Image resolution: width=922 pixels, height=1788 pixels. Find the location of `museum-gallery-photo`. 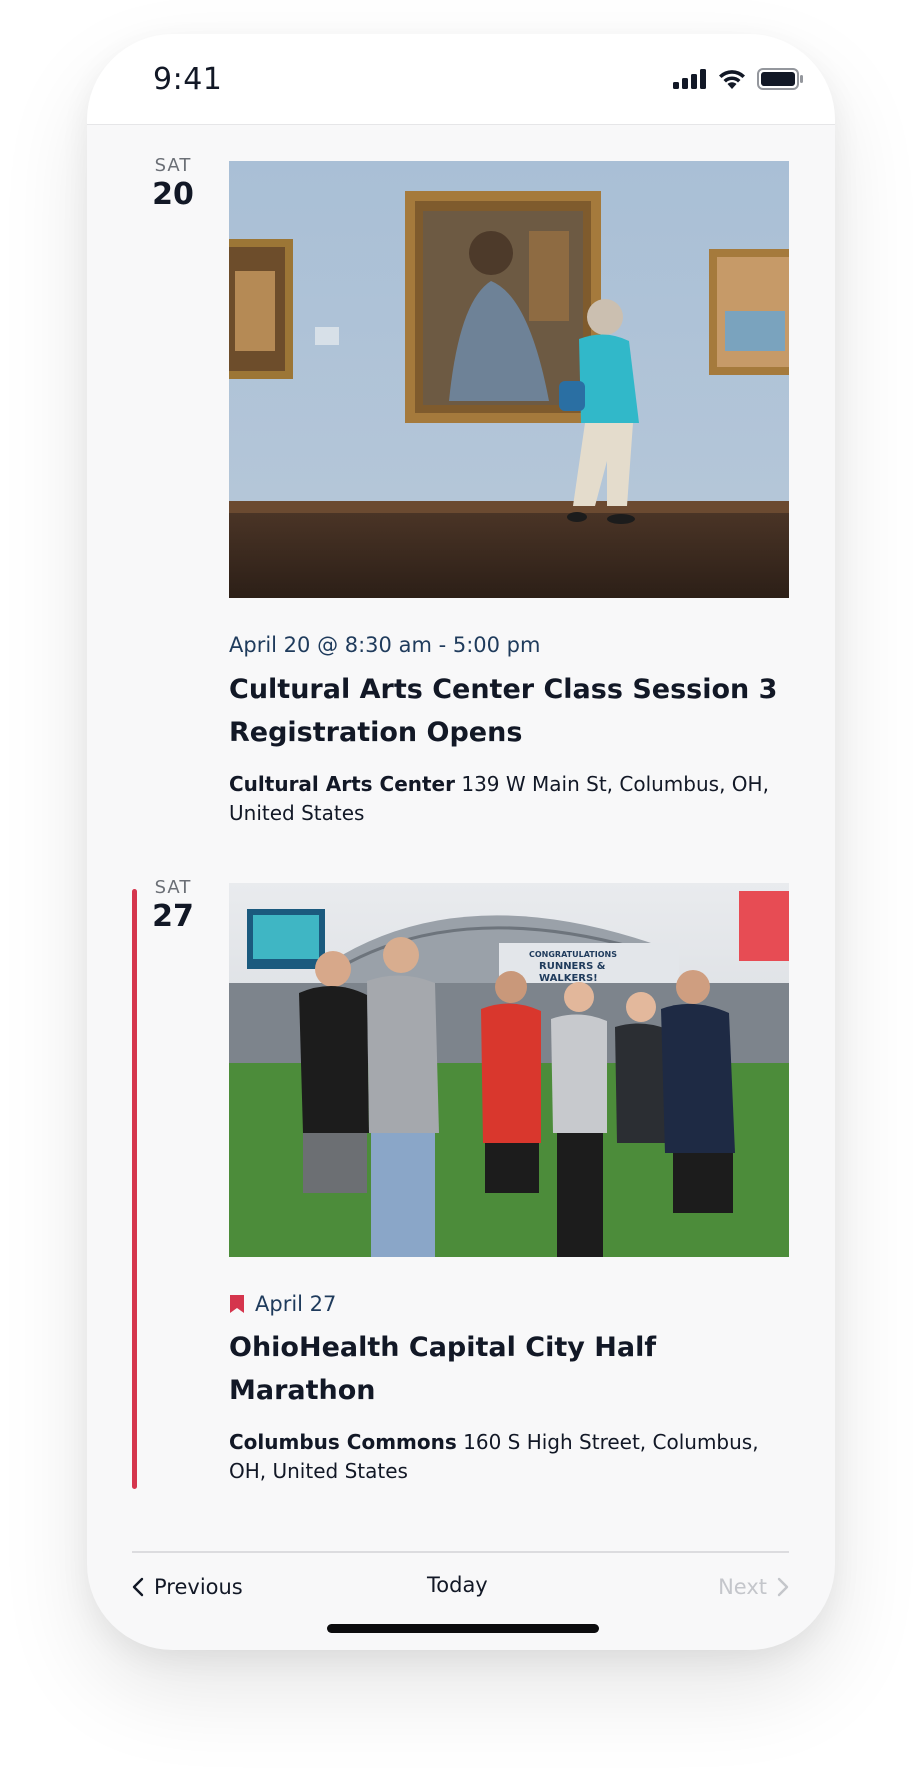

museum-gallery-photo is located at coordinates (509, 379).